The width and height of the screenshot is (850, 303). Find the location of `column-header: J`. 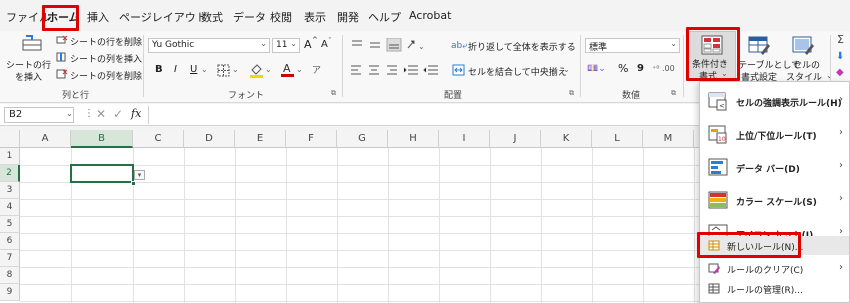

column-header: J is located at coordinates (515, 139).